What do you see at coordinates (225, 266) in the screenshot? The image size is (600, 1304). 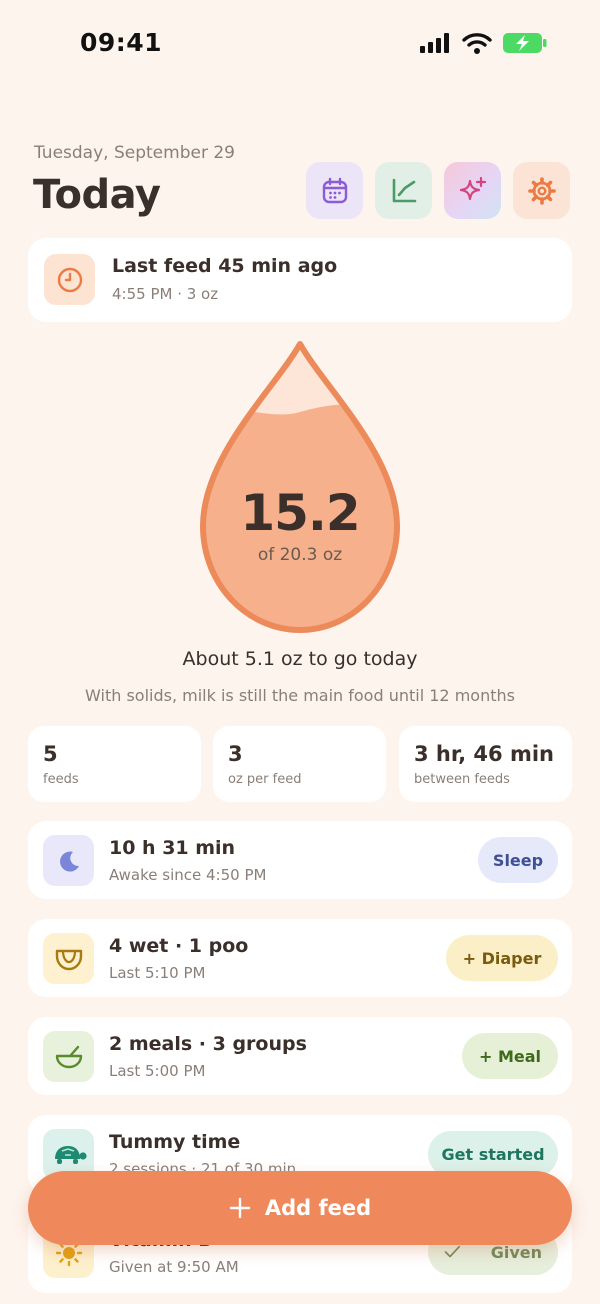 I see `last-feed-title: Last feed 45 min ago` at bounding box center [225, 266].